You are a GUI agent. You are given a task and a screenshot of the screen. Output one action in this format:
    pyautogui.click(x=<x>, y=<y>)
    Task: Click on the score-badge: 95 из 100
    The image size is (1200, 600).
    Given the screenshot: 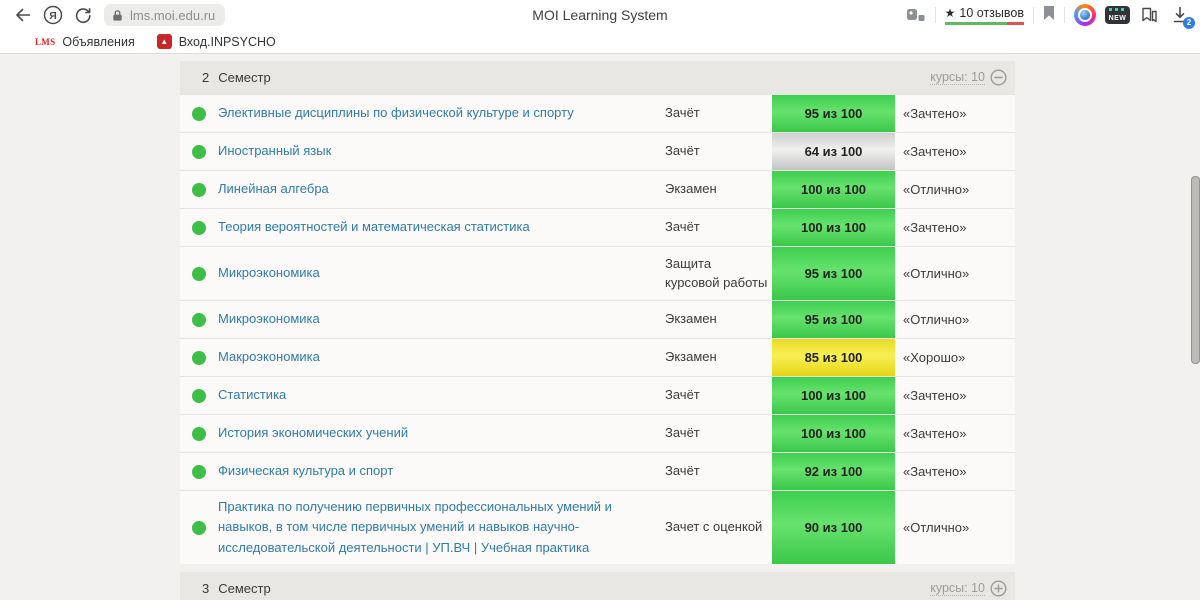 What is the action you would take?
    pyautogui.click(x=833, y=319)
    